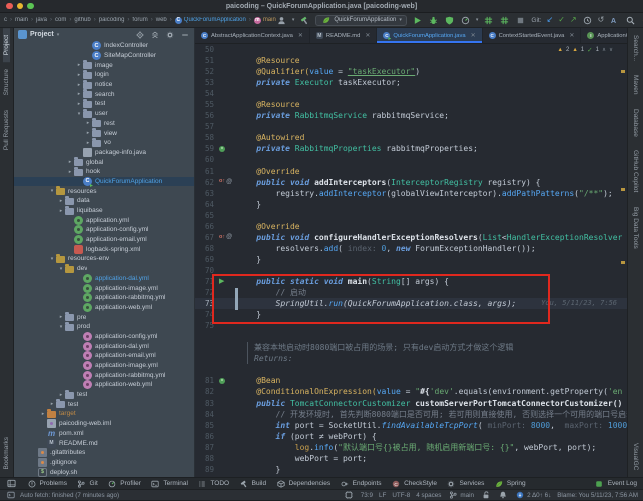 Image resolution: width=643 pixels, height=501 pixels. What do you see at coordinates (206, 60) in the screenshot?
I see `line-number: 51` at bounding box center [206, 60].